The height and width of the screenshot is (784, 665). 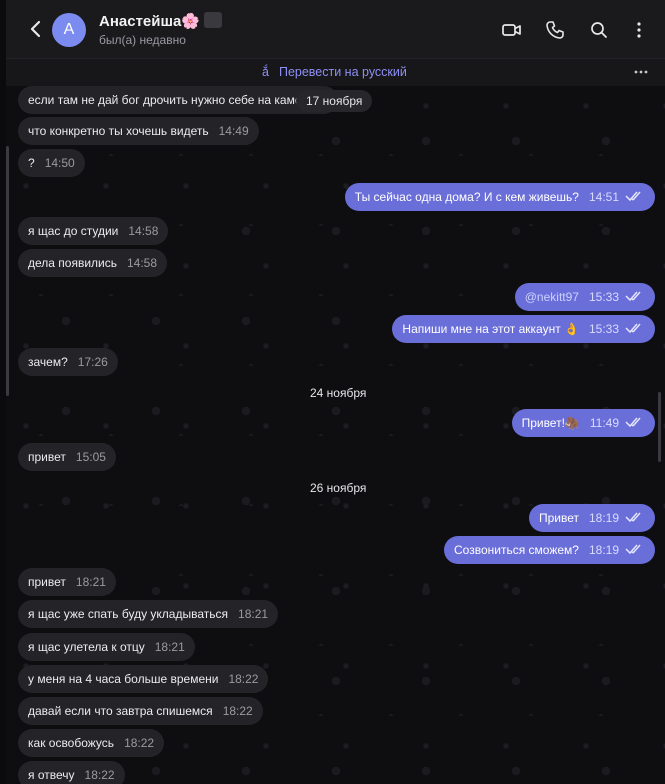 I want to click on message-time: 11:49, so click(x=604, y=423).